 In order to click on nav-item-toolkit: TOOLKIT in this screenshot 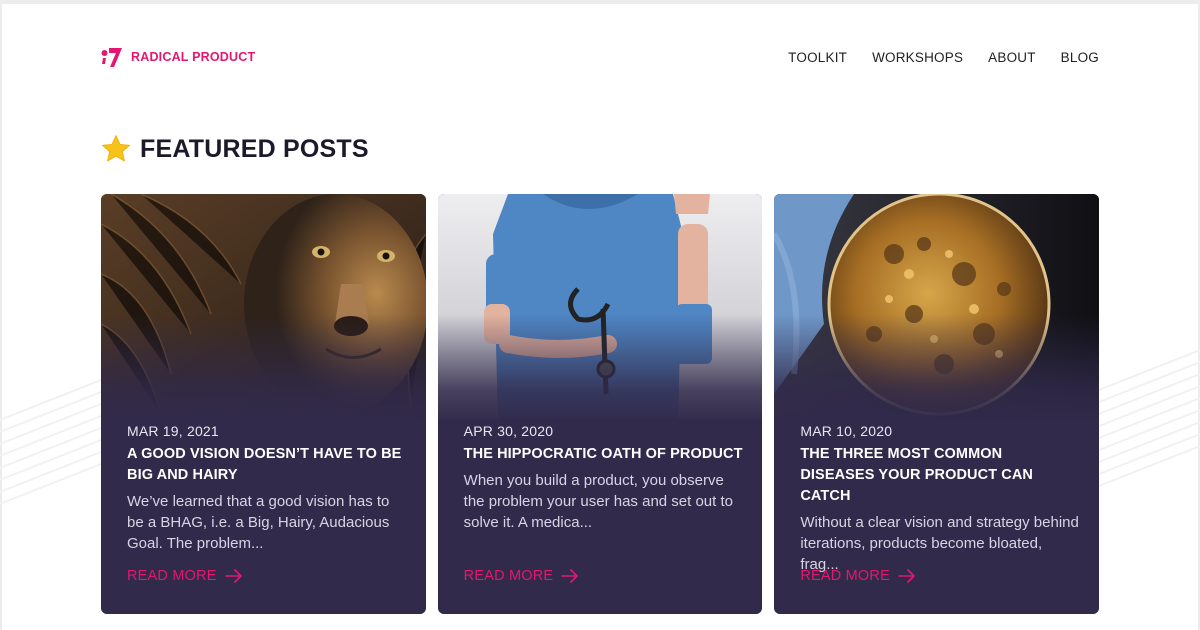, I will do `click(817, 57)`.